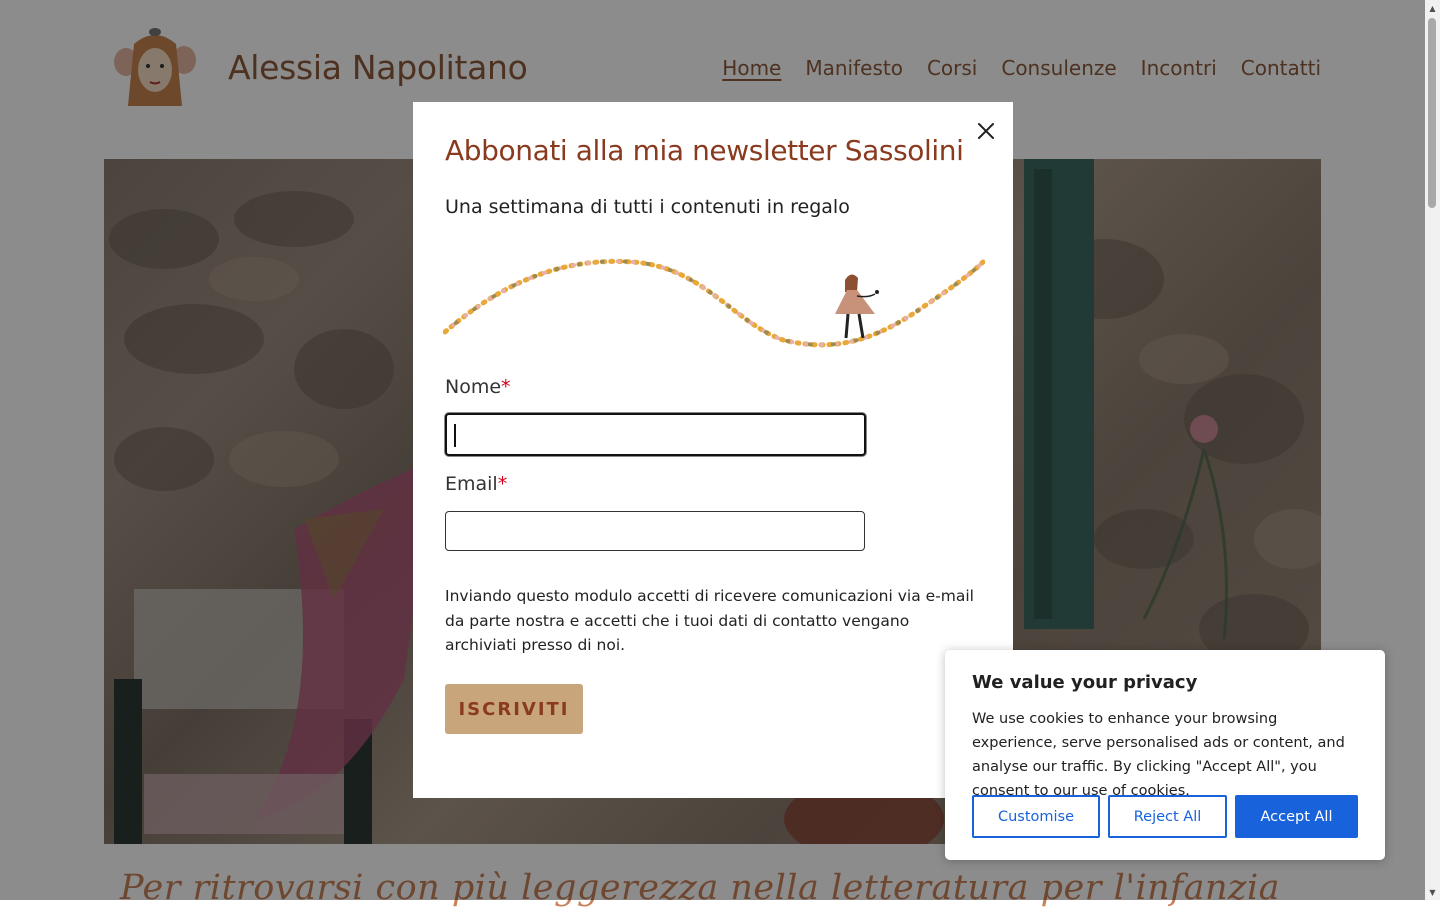 This screenshot has height=908, width=1440. Describe the element at coordinates (1432, 113) in the screenshot. I see `scrollbar-thumb` at that location.